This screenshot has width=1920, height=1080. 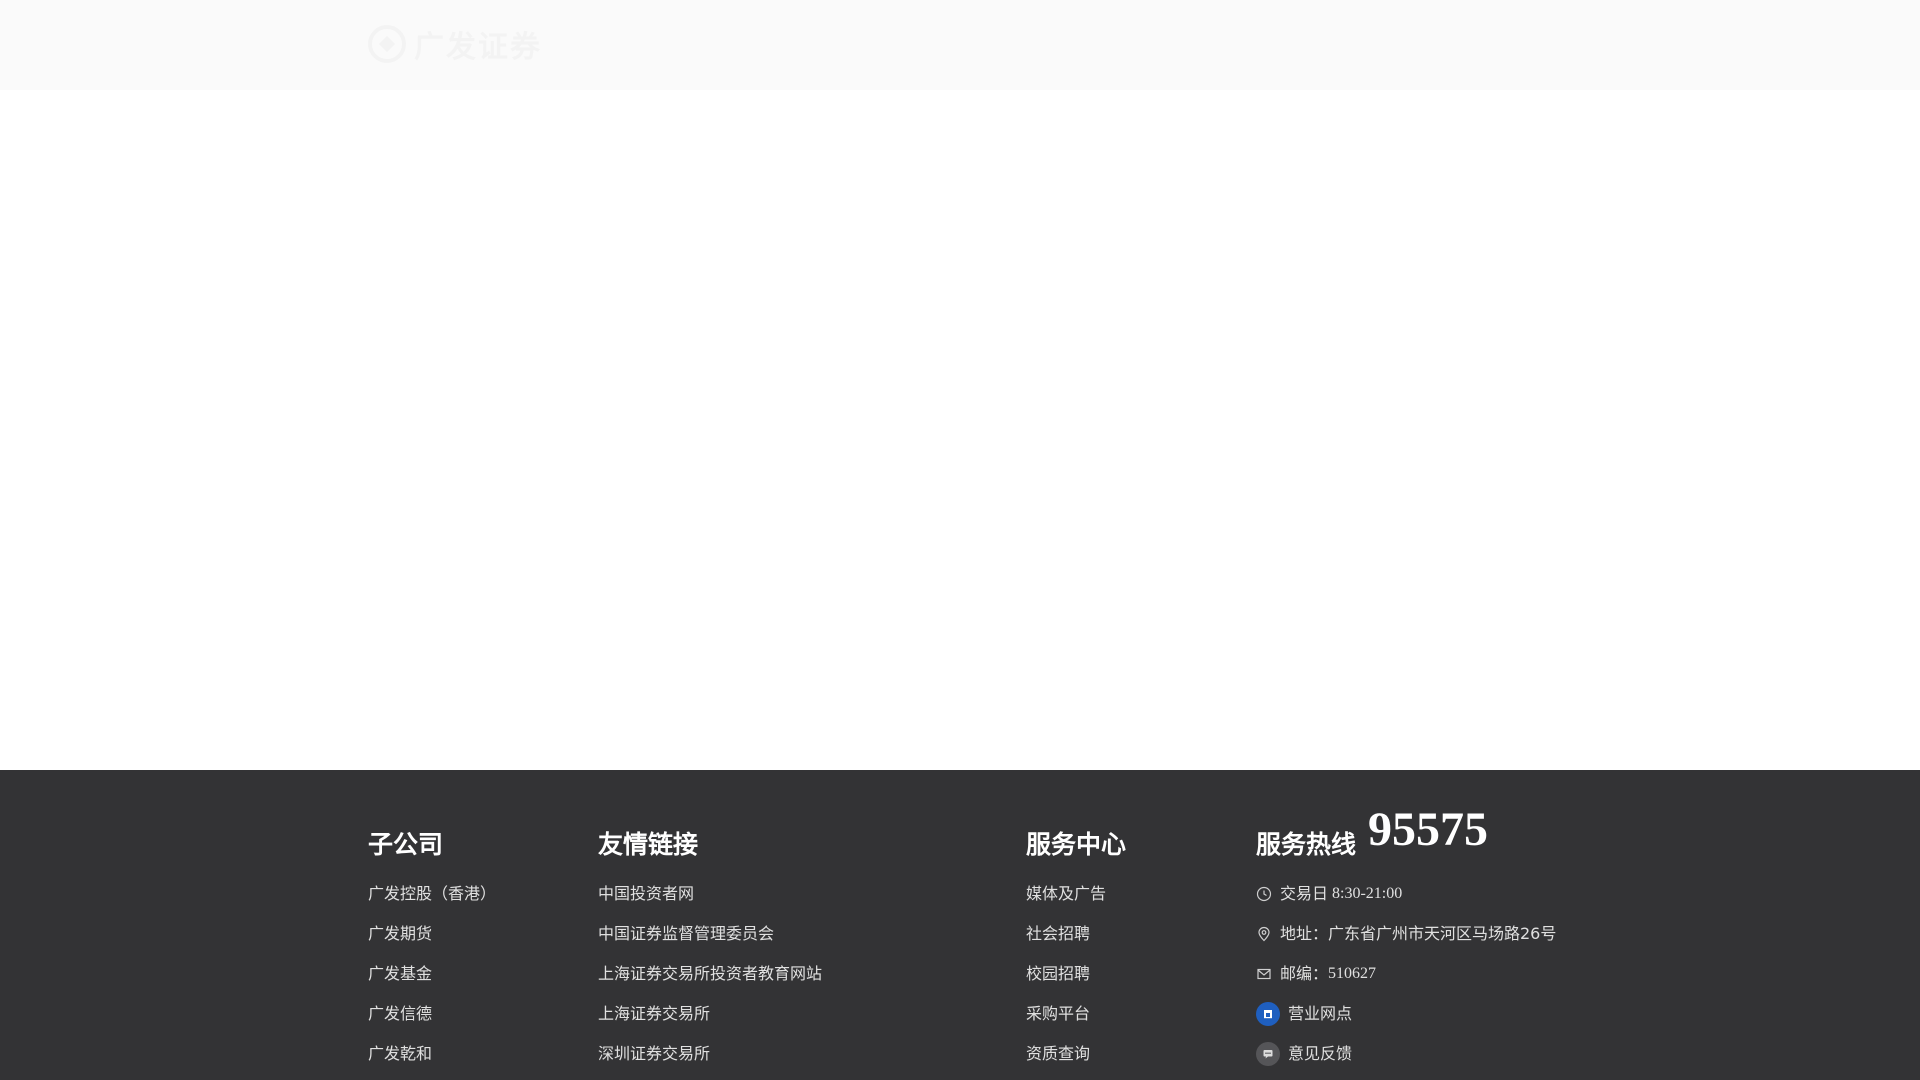 What do you see at coordinates (1306, 844) in the screenshot?
I see `hotline-label: 服务热线` at bounding box center [1306, 844].